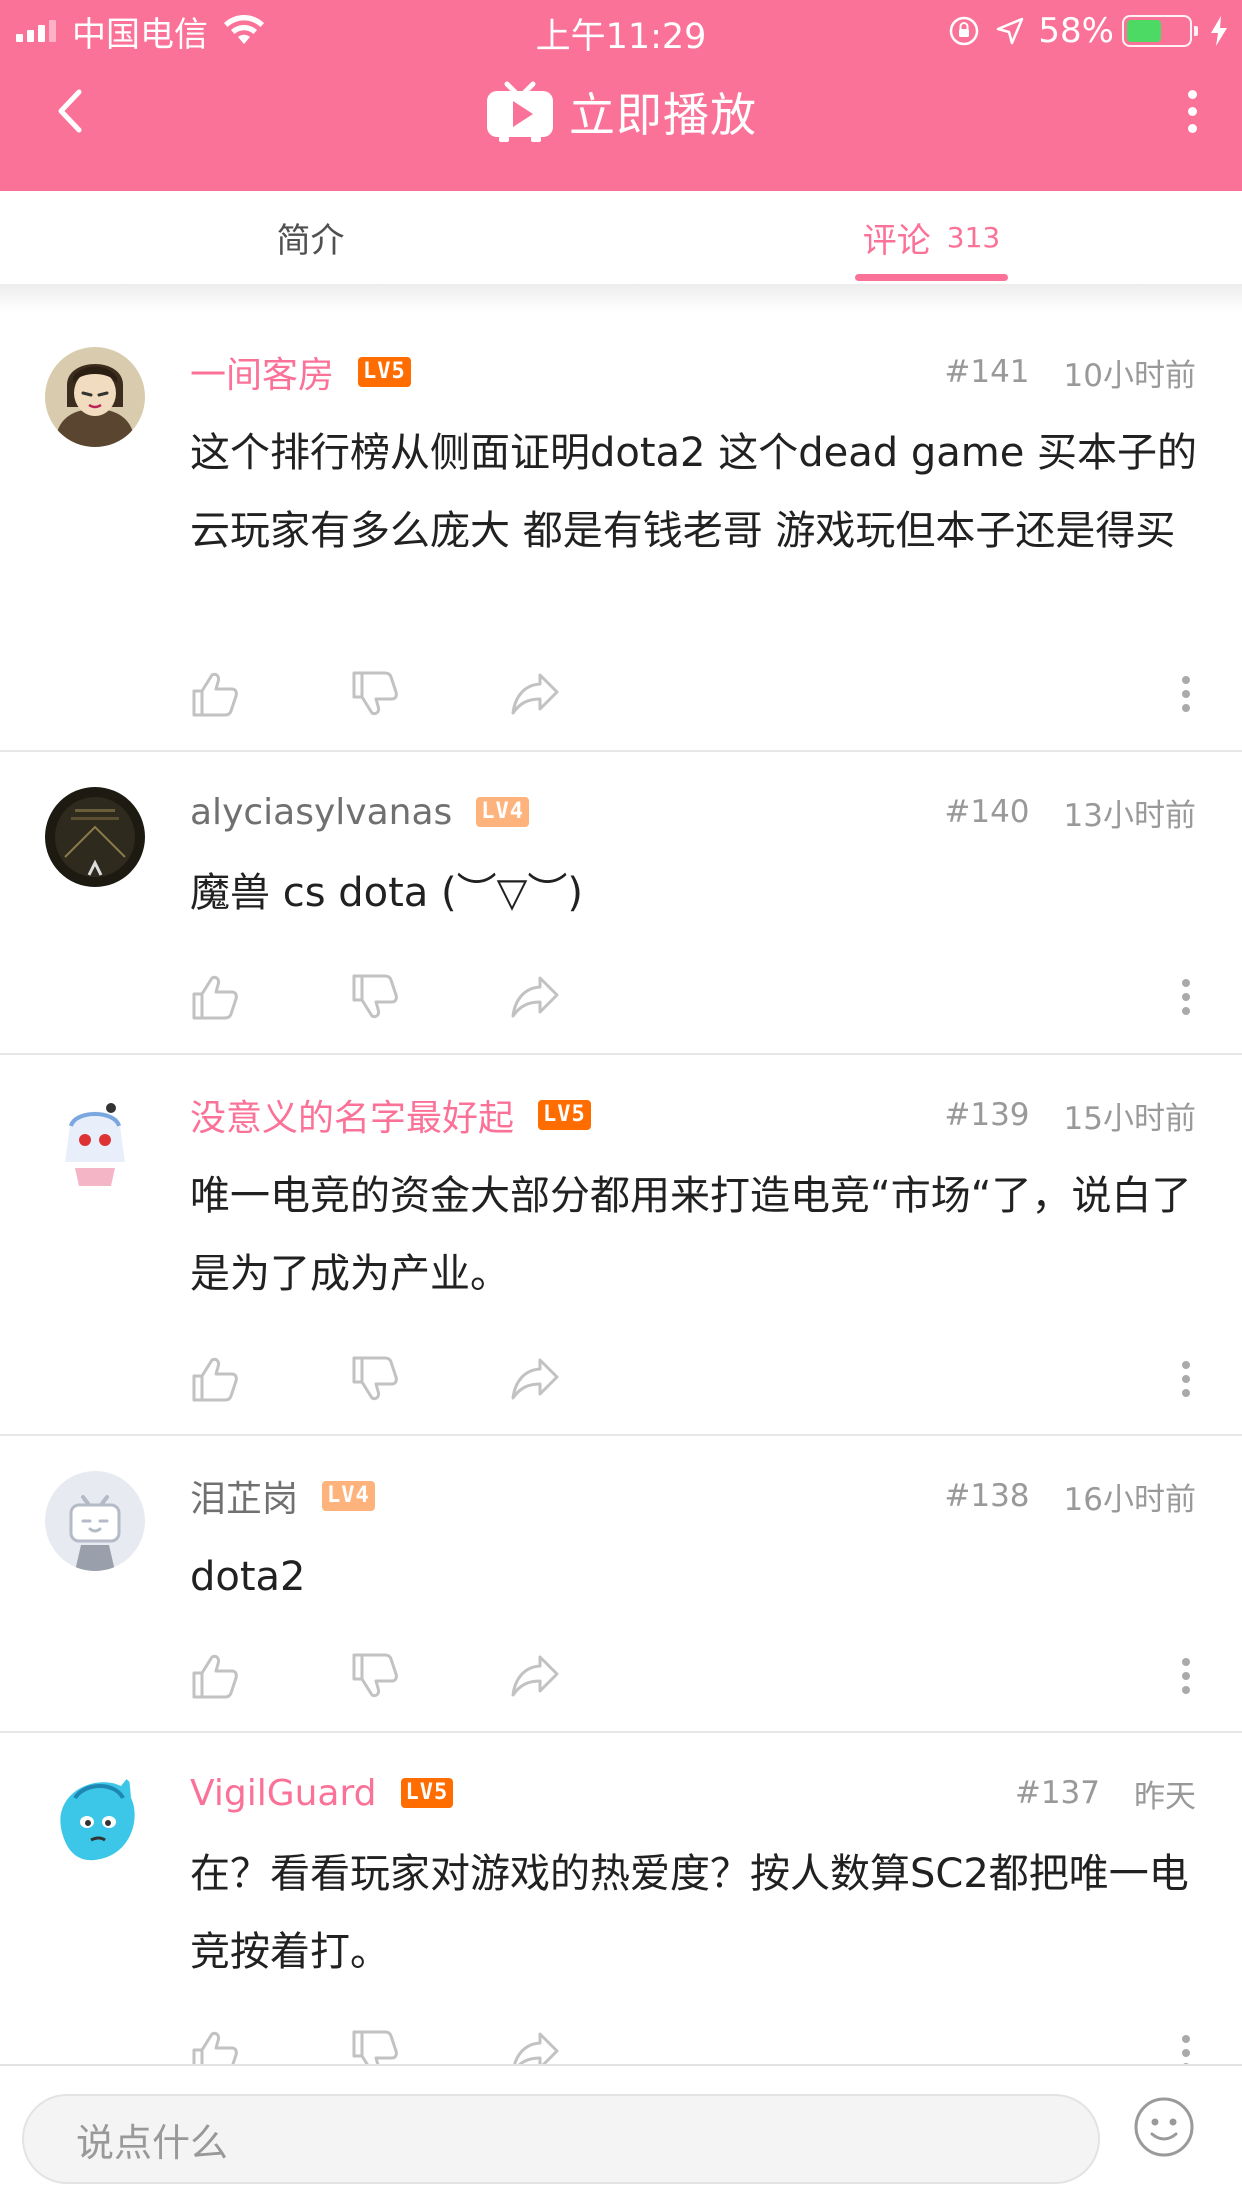 The height and width of the screenshot is (2208, 1242). Describe the element at coordinates (1076, 31) in the screenshot. I see `battery-percent: 58%` at that location.